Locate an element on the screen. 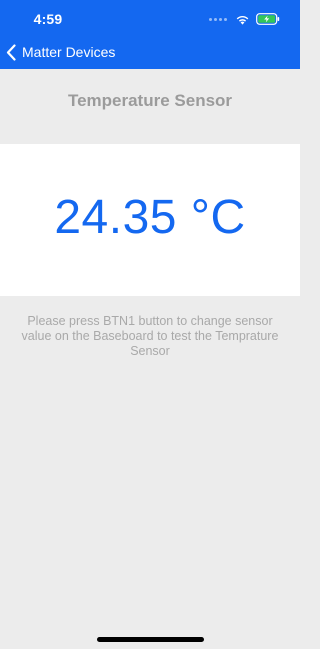 This screenshot has width=320, height=649. back-button: Matter Devices is located at coordinates (60, 52).